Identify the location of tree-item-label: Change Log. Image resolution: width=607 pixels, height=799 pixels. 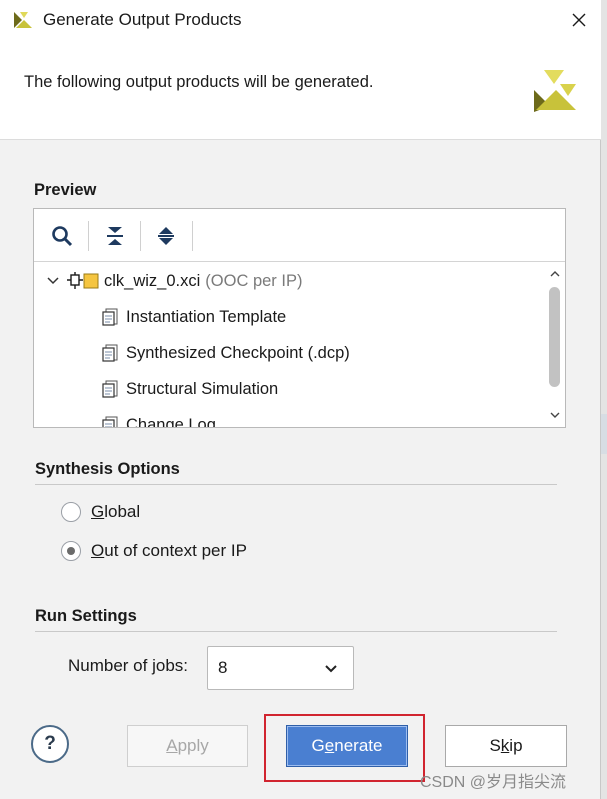
(171, 421).